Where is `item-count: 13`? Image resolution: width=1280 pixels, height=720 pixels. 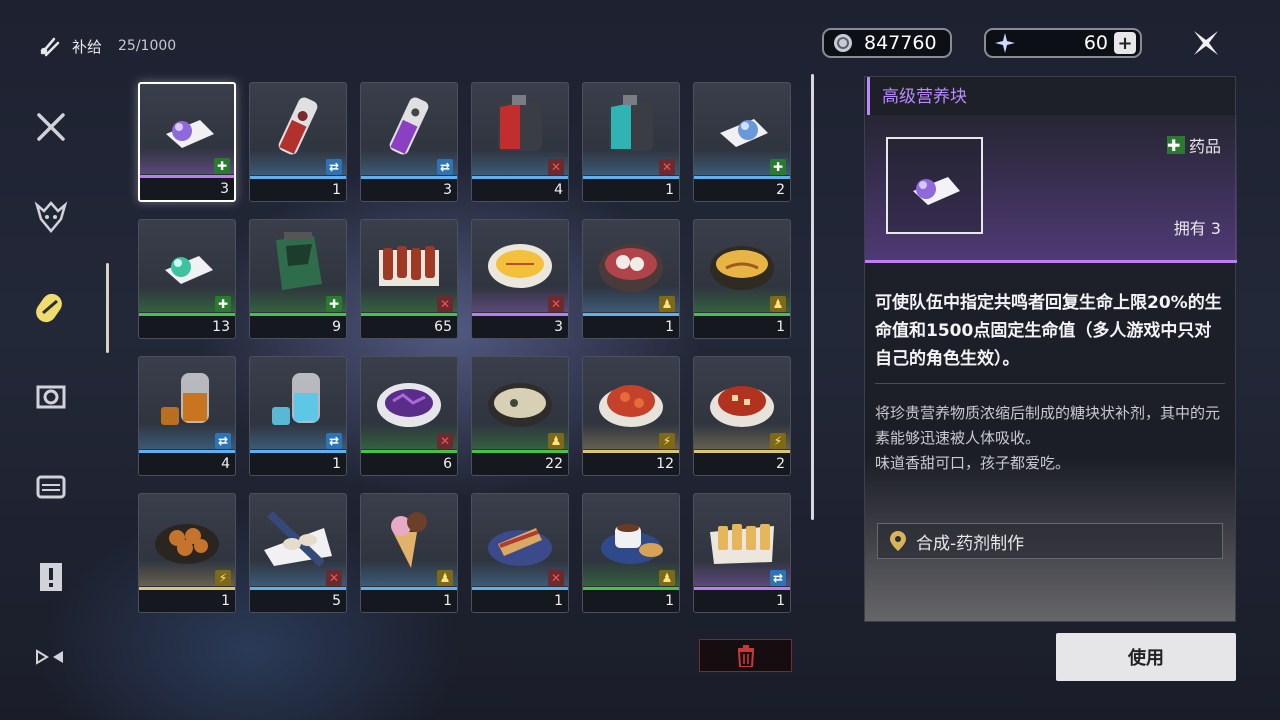
item-count: 13 is located at coordinates (187, 327).